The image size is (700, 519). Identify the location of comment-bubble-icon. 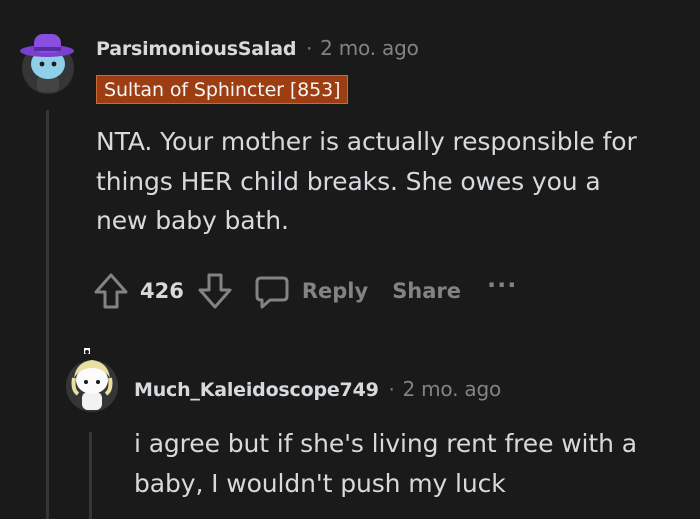
(272, 292).